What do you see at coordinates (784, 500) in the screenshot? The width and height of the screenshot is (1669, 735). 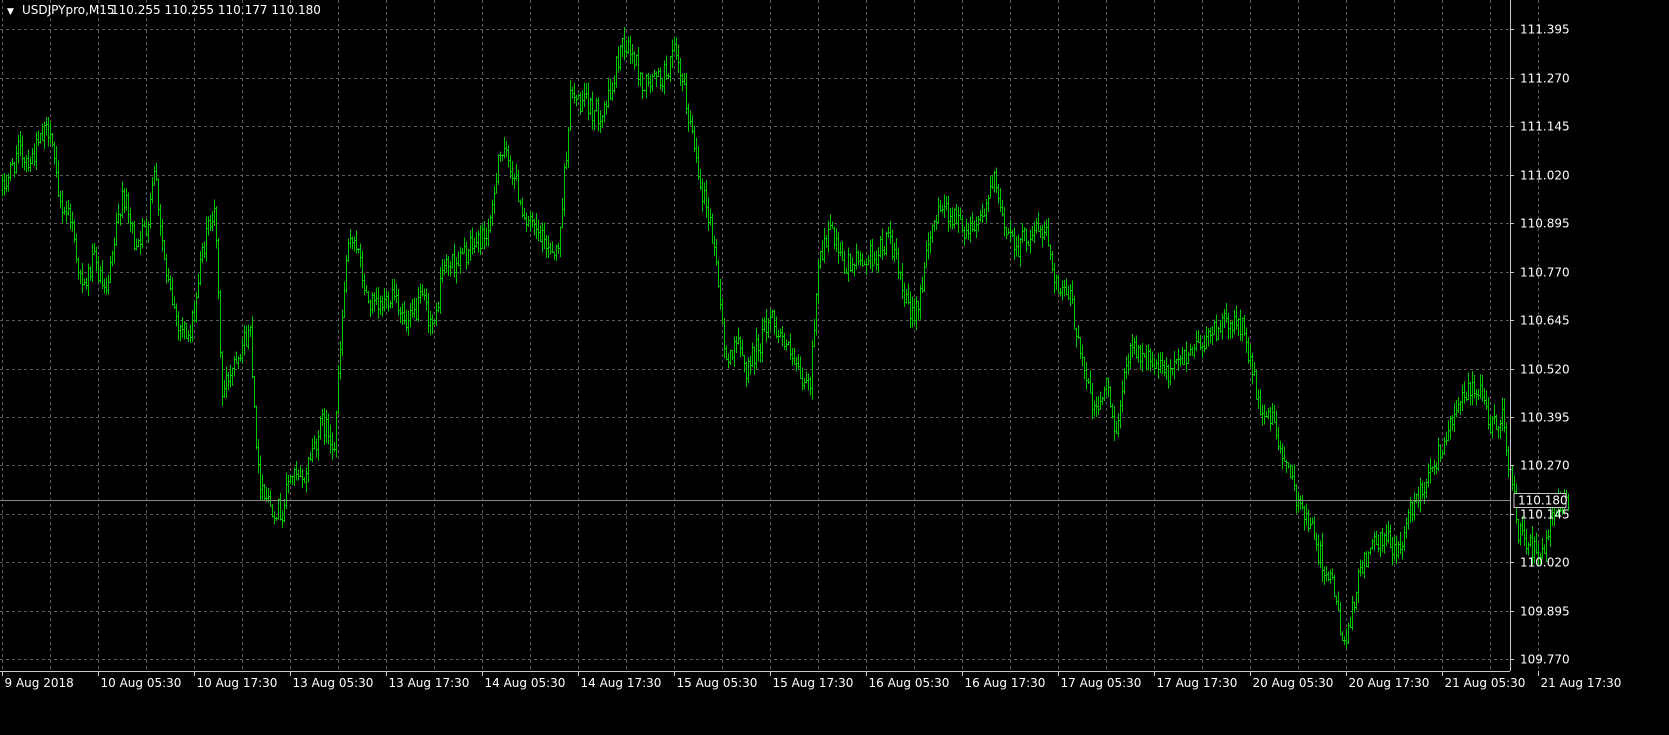 I see `current-price-marker: 110.180` at bounding box center [784, 500].